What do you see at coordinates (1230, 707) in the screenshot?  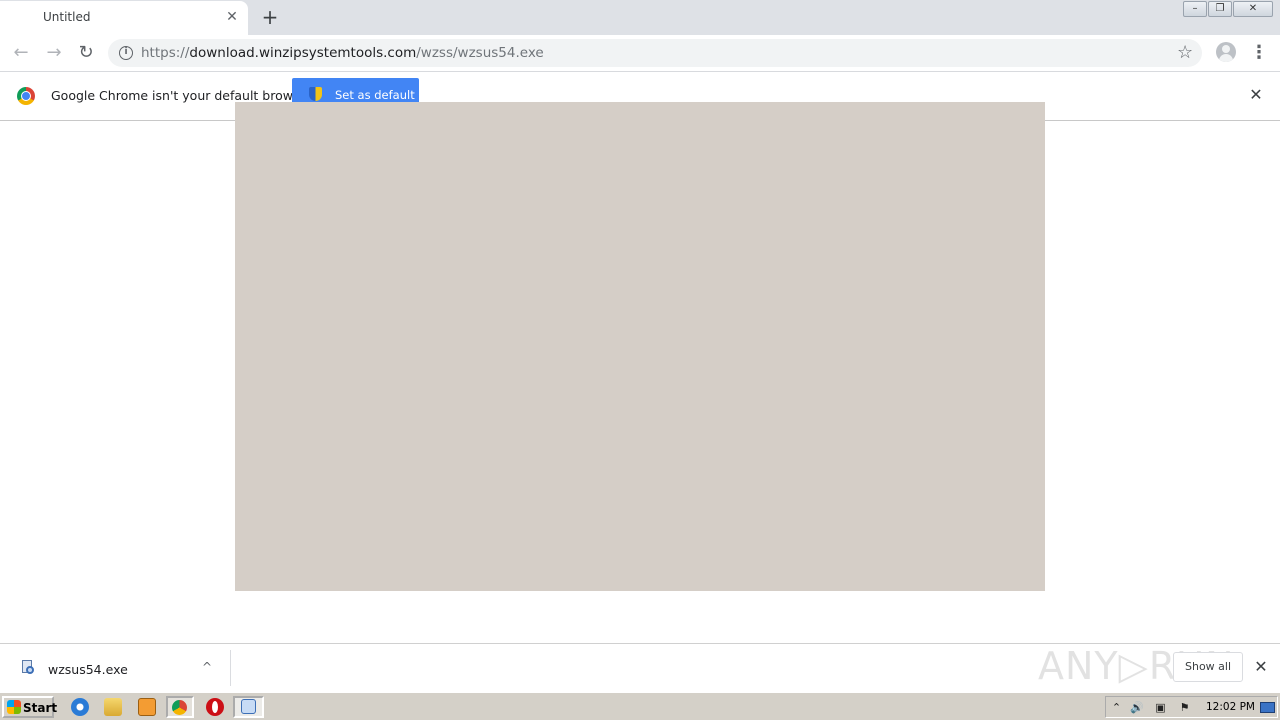 I see `taskbar-clock: 12:02 PM` at bounding box center [1230, 707].